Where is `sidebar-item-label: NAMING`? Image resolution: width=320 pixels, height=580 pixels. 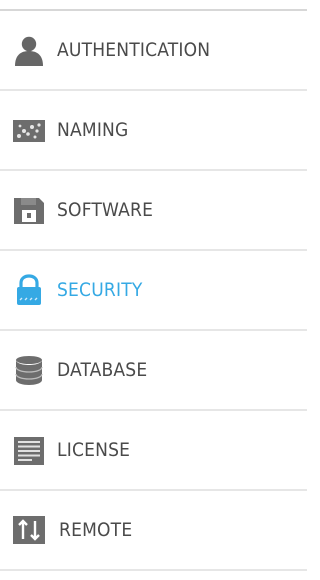 sidebar-item-label: NAMING is located at coordinates (93, 130).